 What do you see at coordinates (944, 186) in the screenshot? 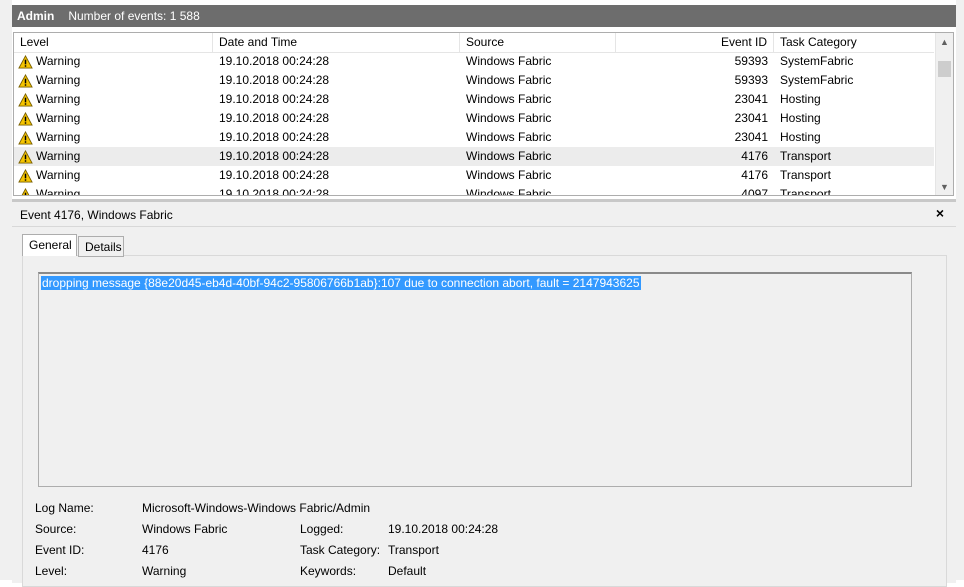
I see `scroll-down-icon: ▼` at bounding box center [944, 186].